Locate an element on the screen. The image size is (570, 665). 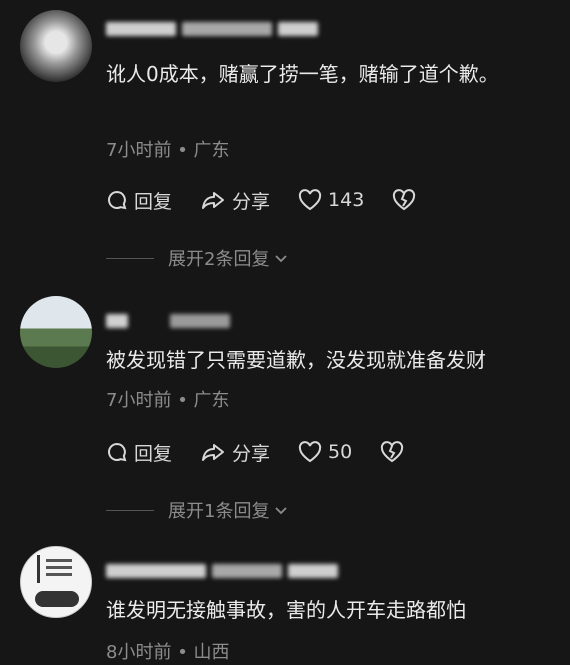
expand-replies: 展开1条回复 is located at coordinates (197, 510).